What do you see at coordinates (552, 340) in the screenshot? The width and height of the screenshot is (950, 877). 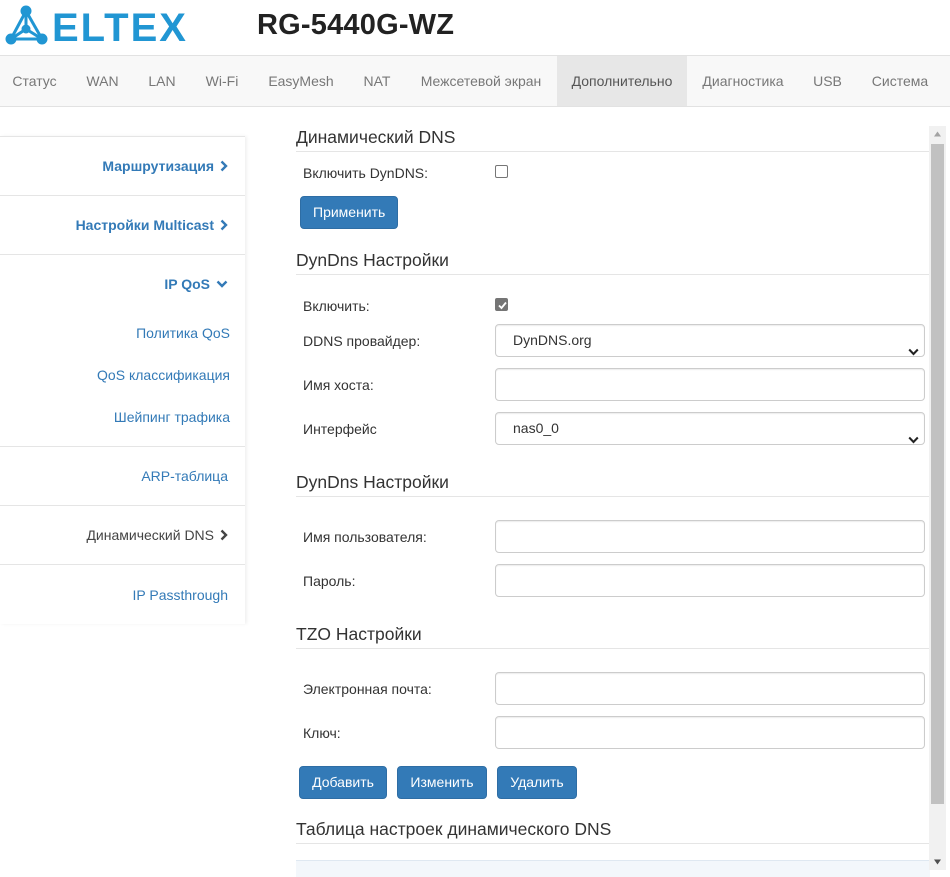 I see `ddns-provider-value: DynDNS.org` at bounding box center [552, 340].